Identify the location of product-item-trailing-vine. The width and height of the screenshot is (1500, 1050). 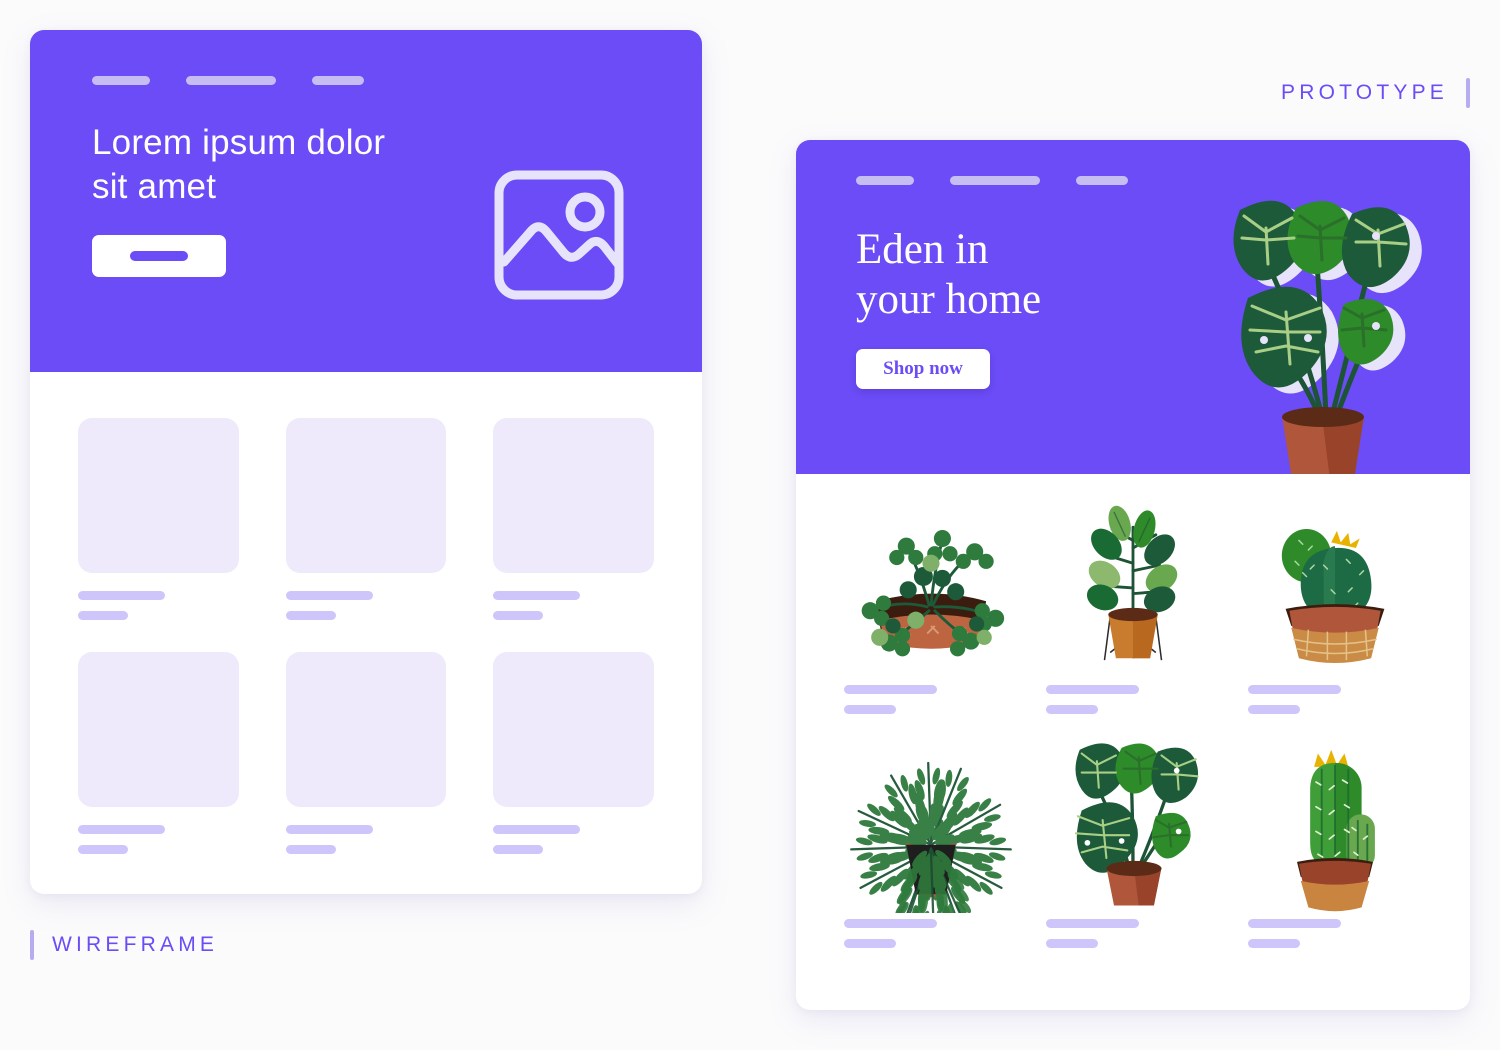
(931, 604).